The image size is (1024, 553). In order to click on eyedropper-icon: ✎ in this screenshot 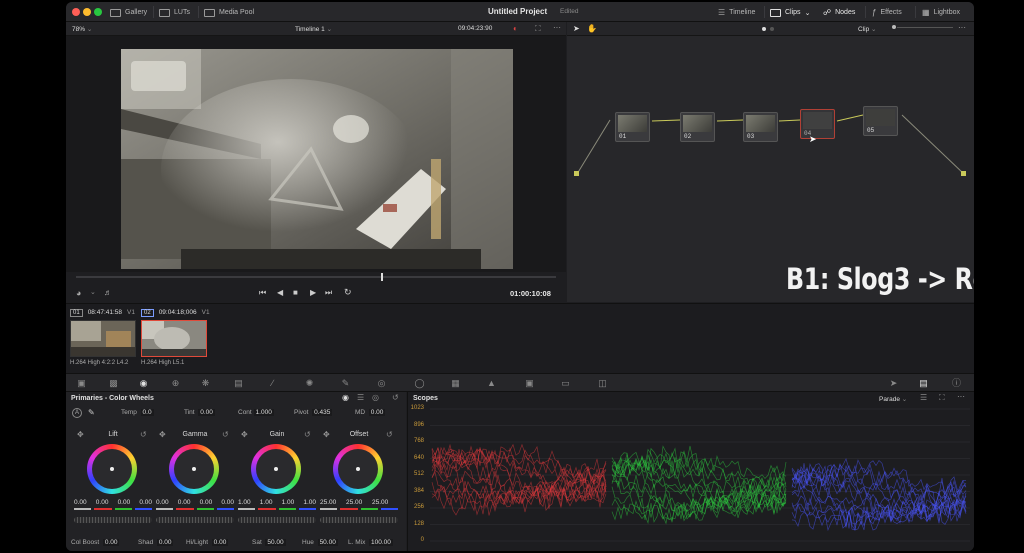, I will do `click(91, 412)`.